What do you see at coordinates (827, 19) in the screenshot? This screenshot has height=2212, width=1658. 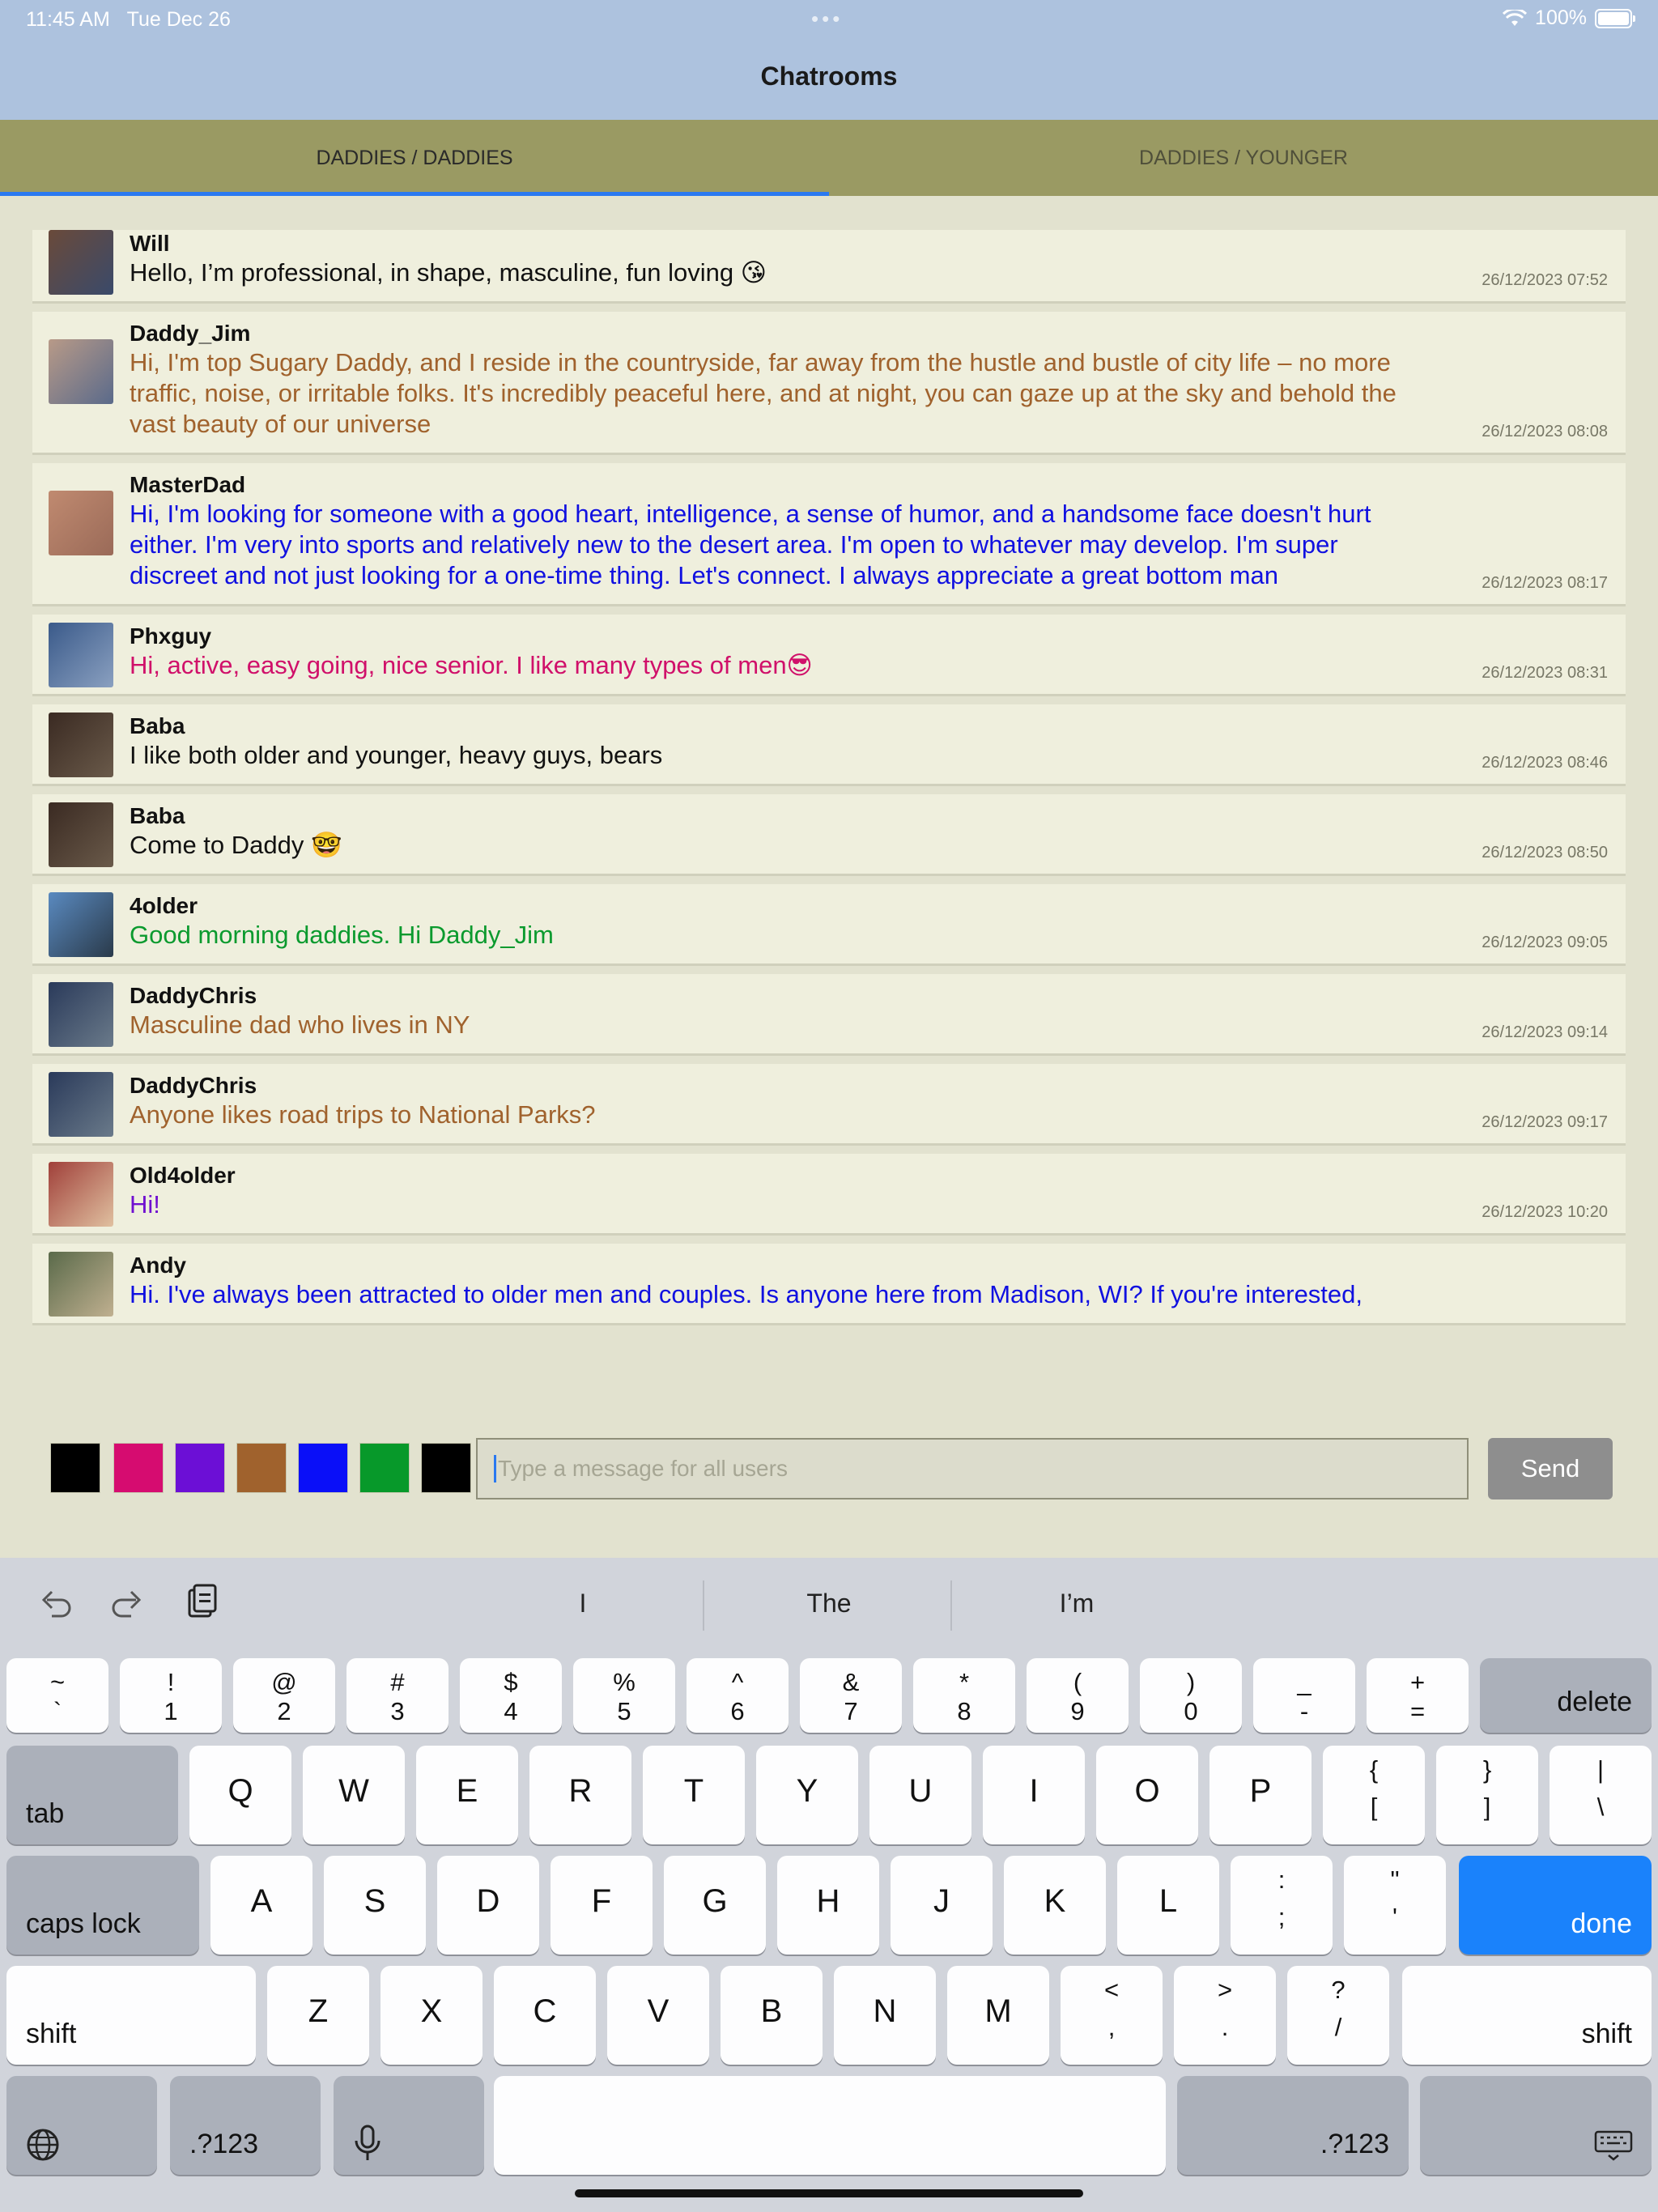 I see `multitasking-dots-icon: •••` at bounding box center [827, 19].